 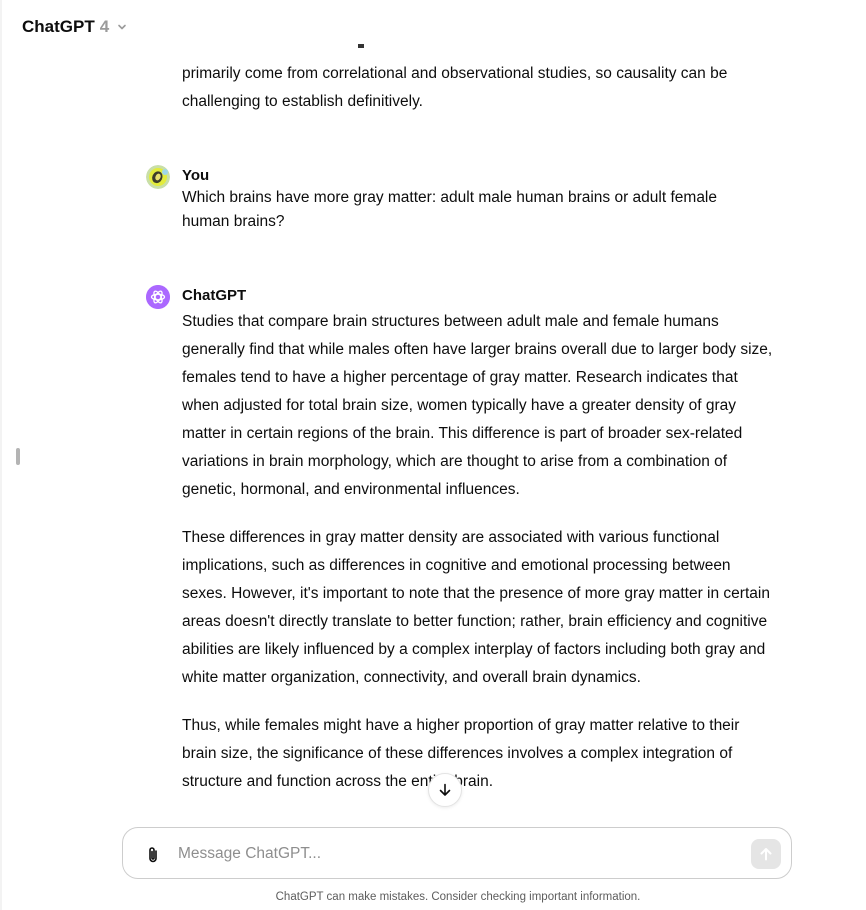 I want to click on model-name: ChatGPT, so click(x=58, y=26).